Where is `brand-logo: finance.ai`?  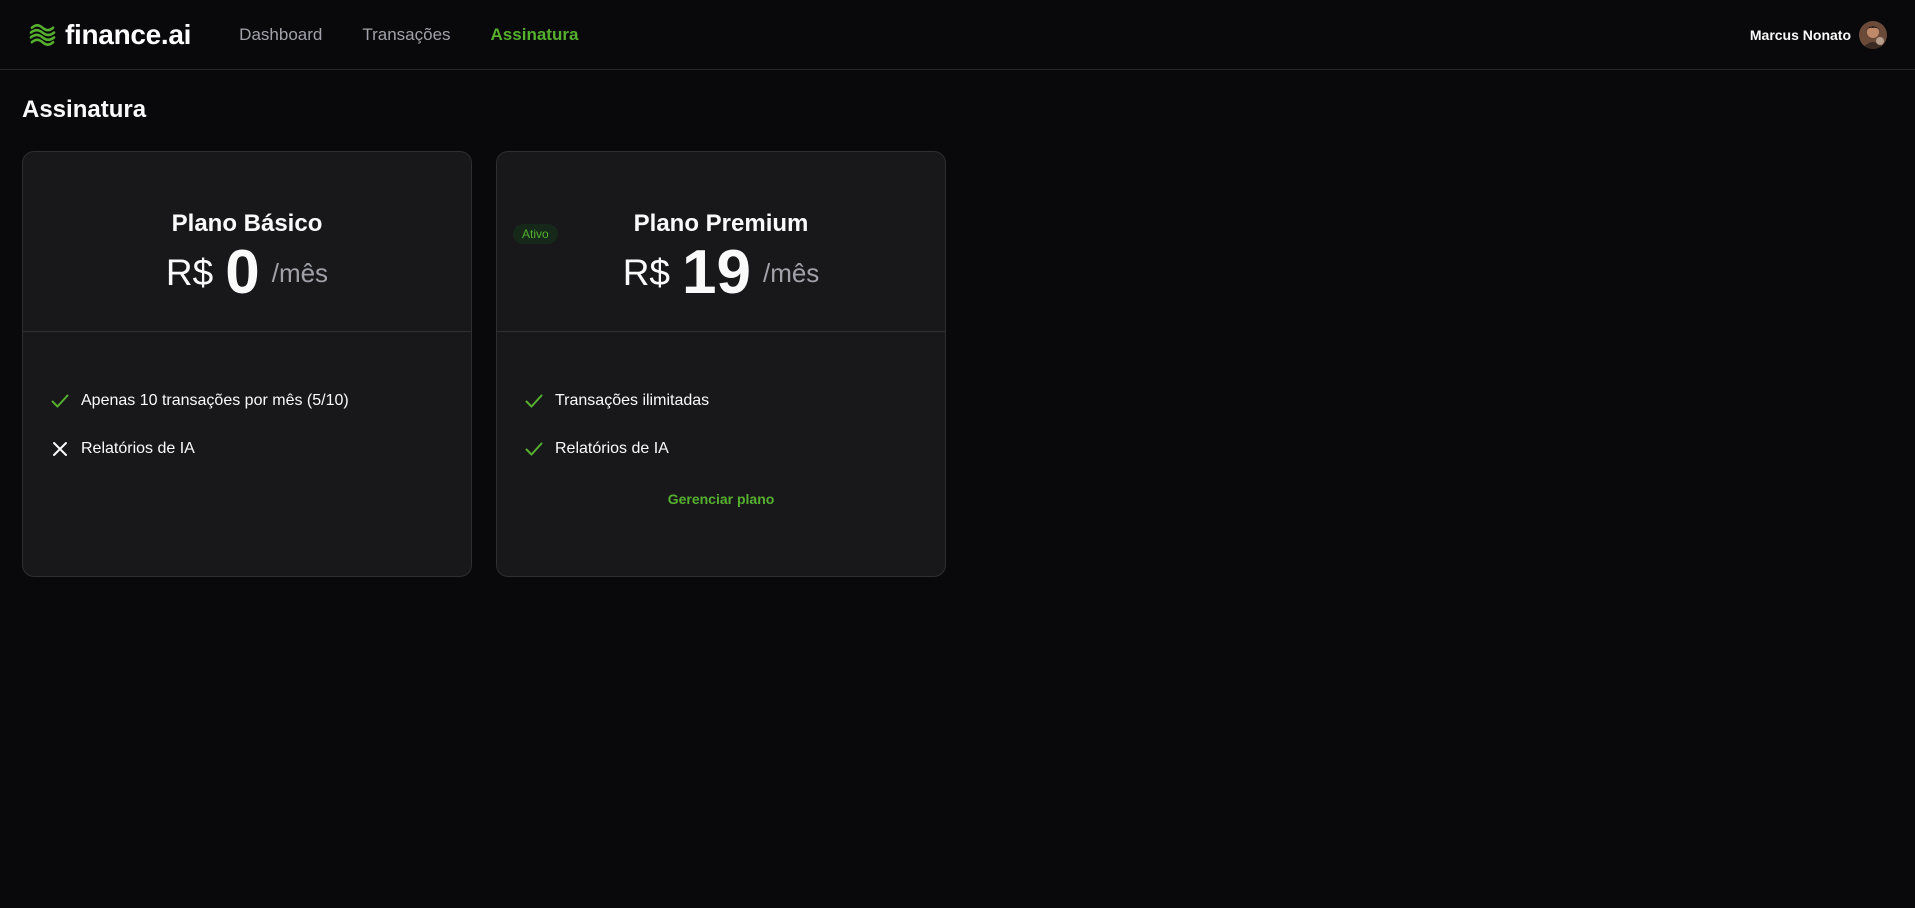 brand-logo: finance.ai is located at coordinates (109, 35).